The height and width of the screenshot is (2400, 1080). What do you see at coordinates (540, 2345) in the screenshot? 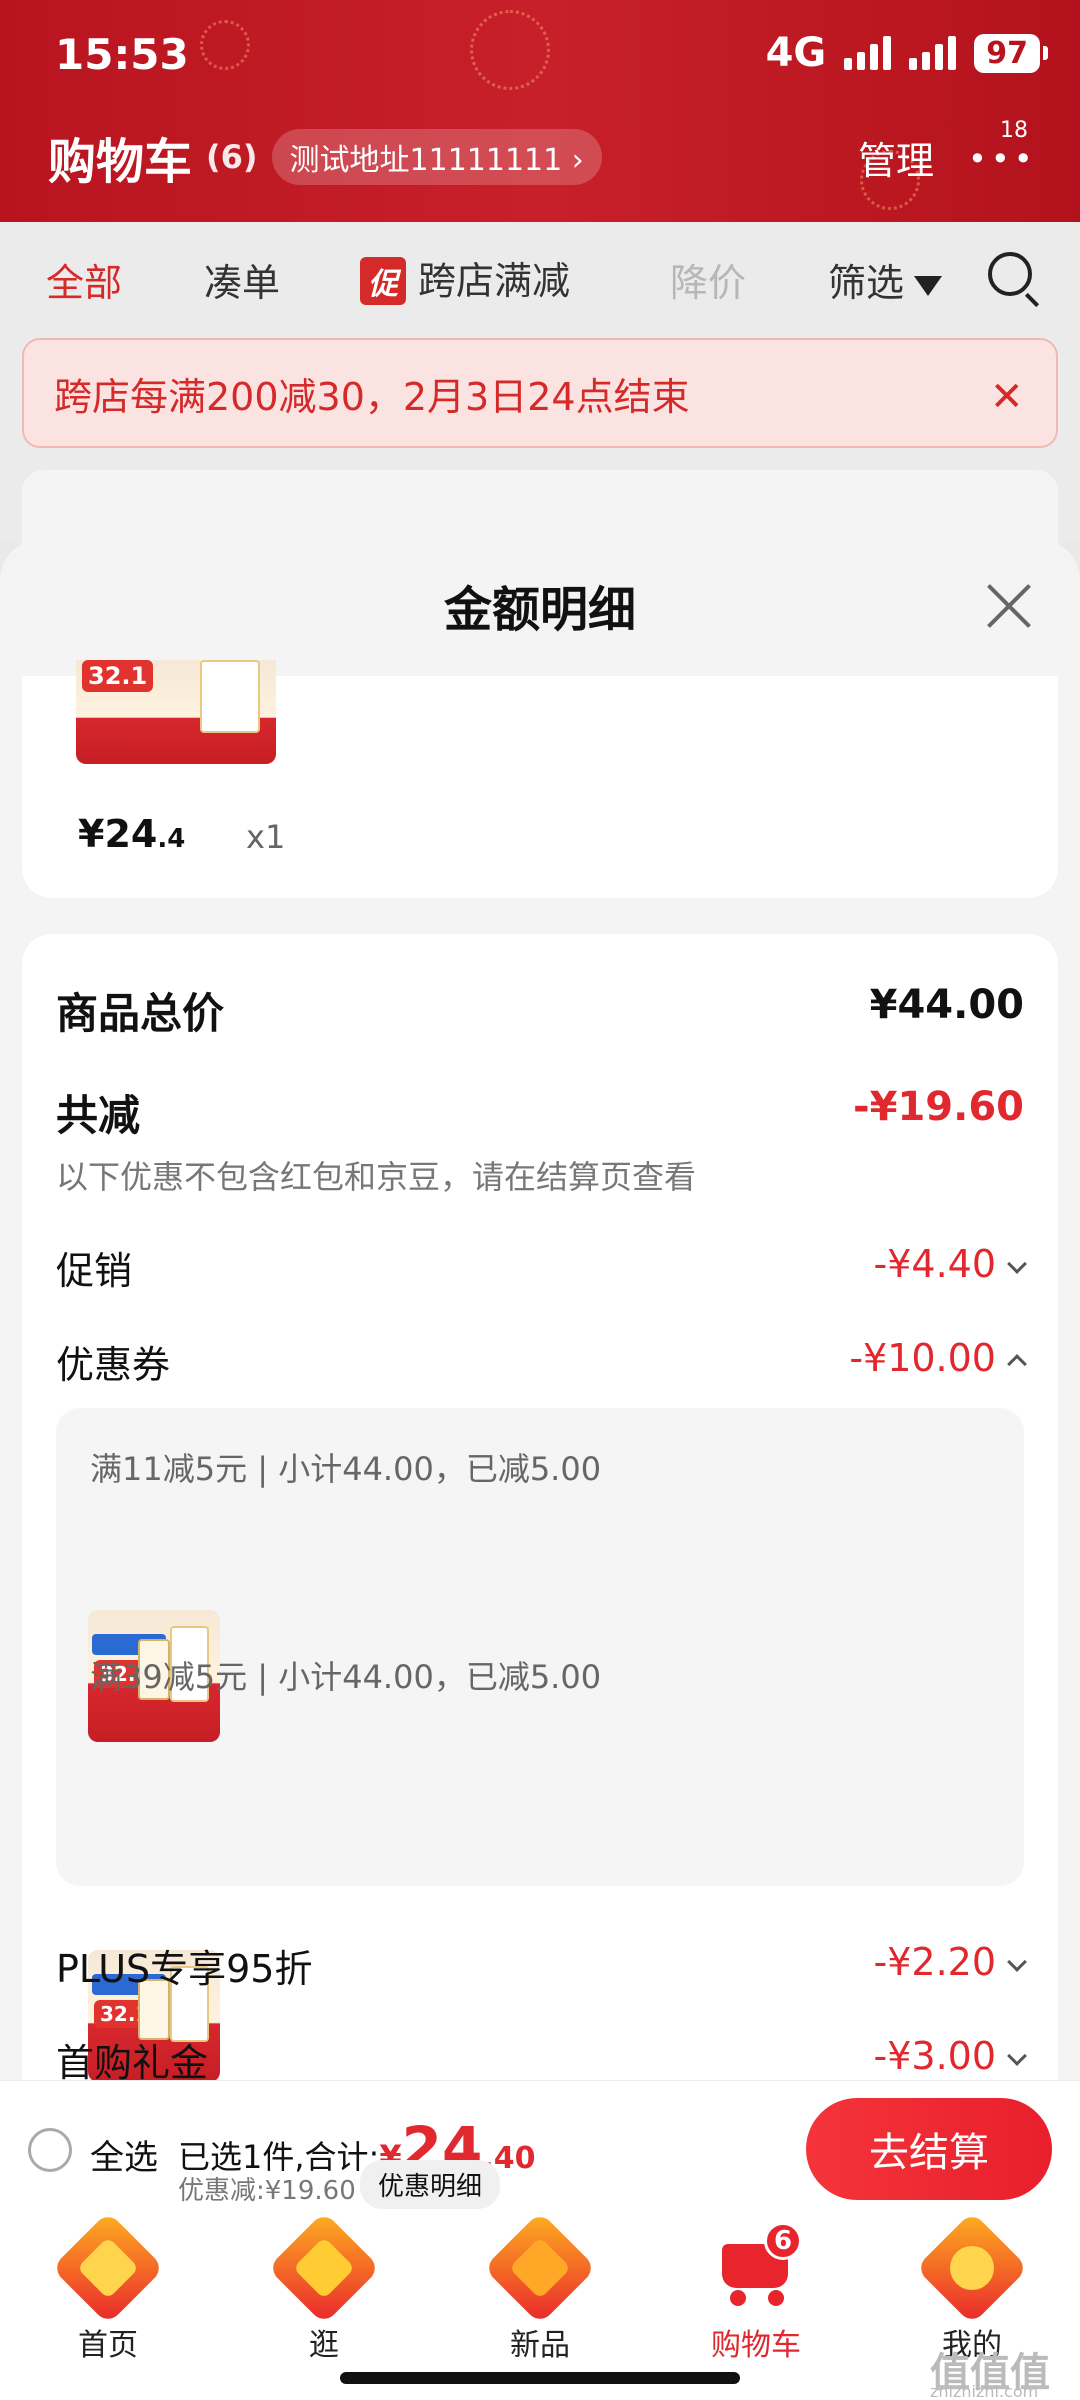
I see `nav-new-label: 新品` at bounding box center [540, 2345].